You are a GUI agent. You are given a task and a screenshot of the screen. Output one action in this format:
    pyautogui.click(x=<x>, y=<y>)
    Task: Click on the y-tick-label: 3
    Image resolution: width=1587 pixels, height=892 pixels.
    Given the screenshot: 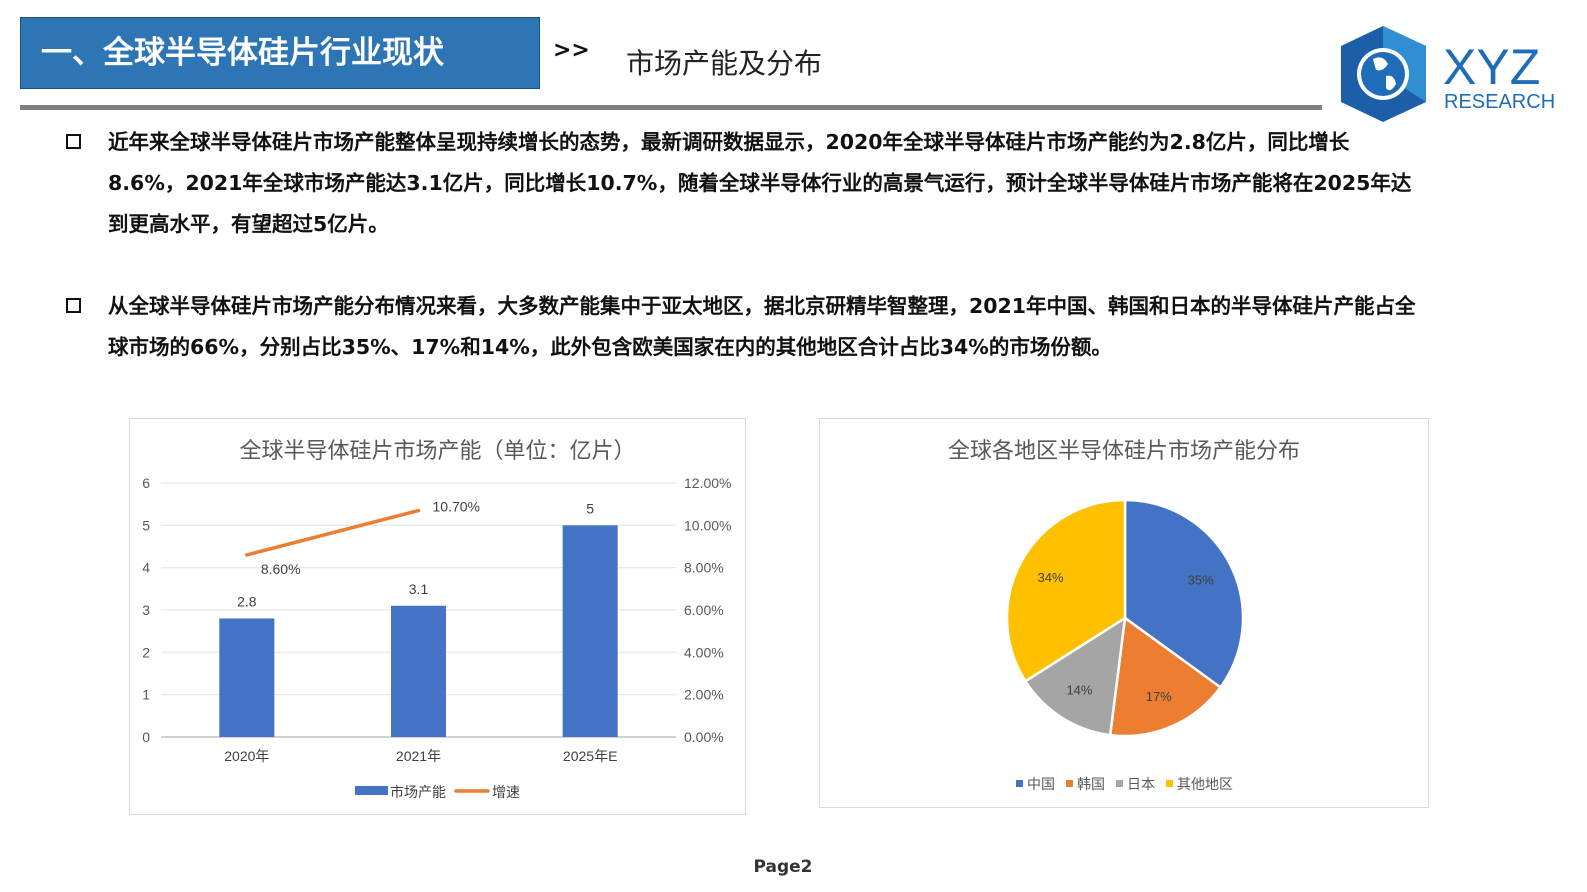 What is the action you would take?
    pyautogui.click(x=146, y=610)
    